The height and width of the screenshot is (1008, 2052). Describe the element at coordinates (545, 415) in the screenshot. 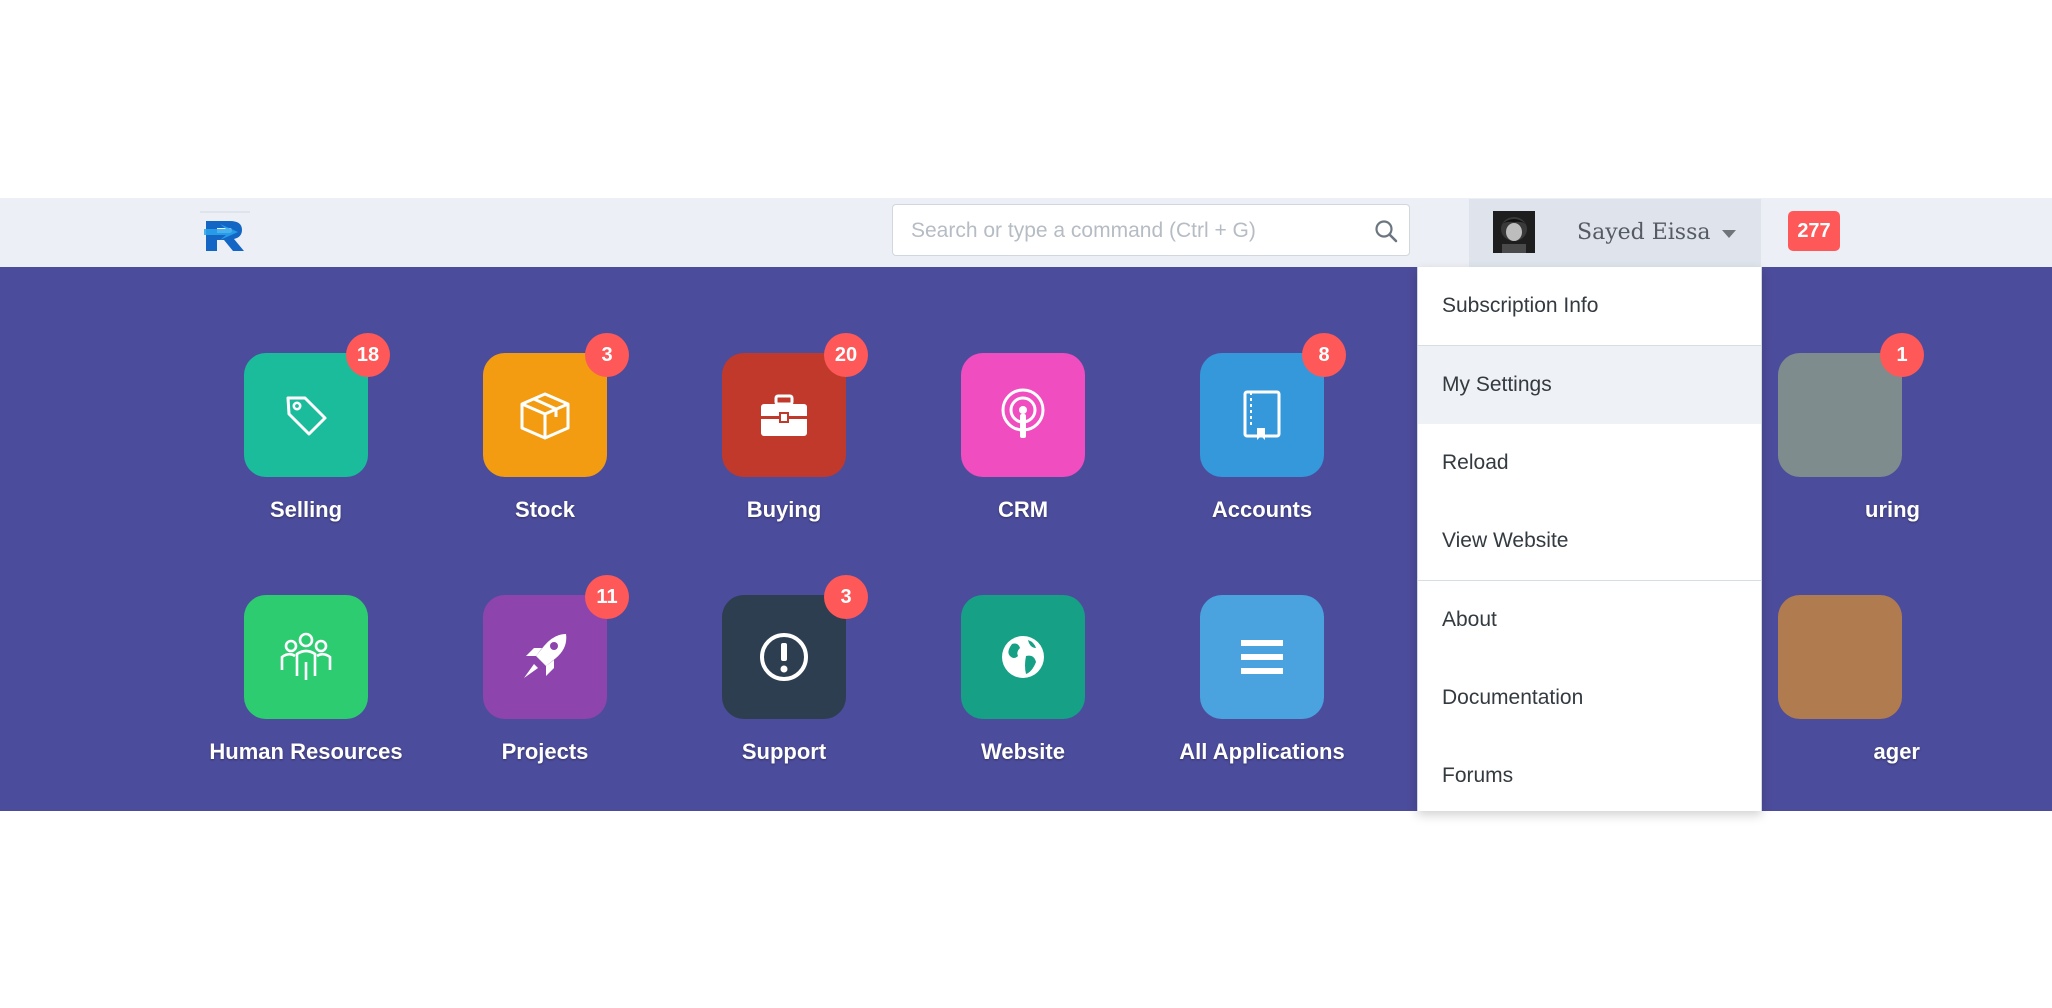

I see `box-icon` at that location.